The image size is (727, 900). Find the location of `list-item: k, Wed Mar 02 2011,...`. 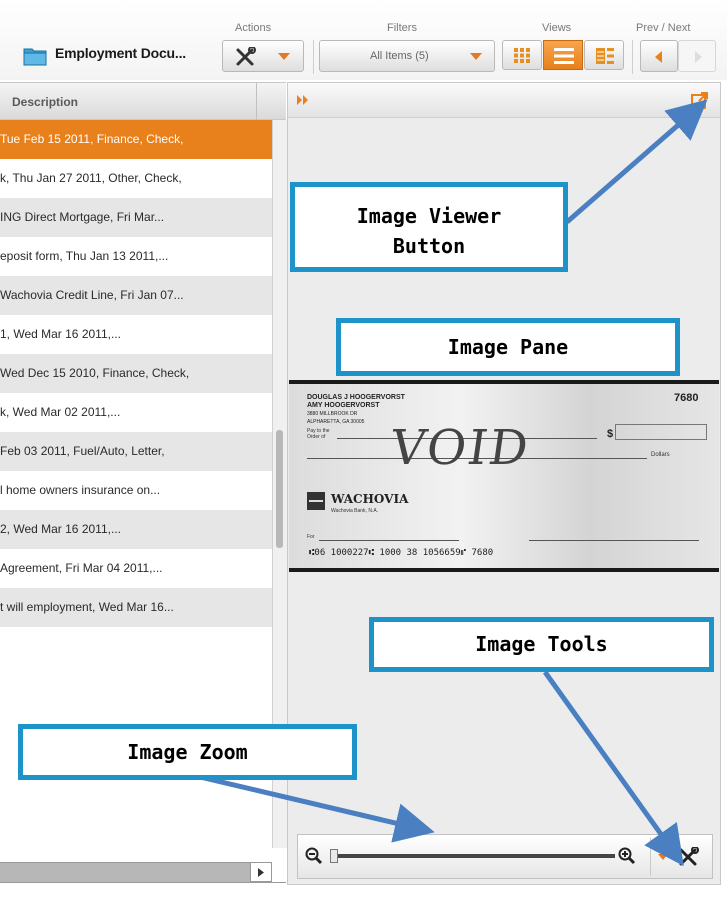

list-item: k, Wed Mar 02 2011,... is located at coordinates (136, 412).